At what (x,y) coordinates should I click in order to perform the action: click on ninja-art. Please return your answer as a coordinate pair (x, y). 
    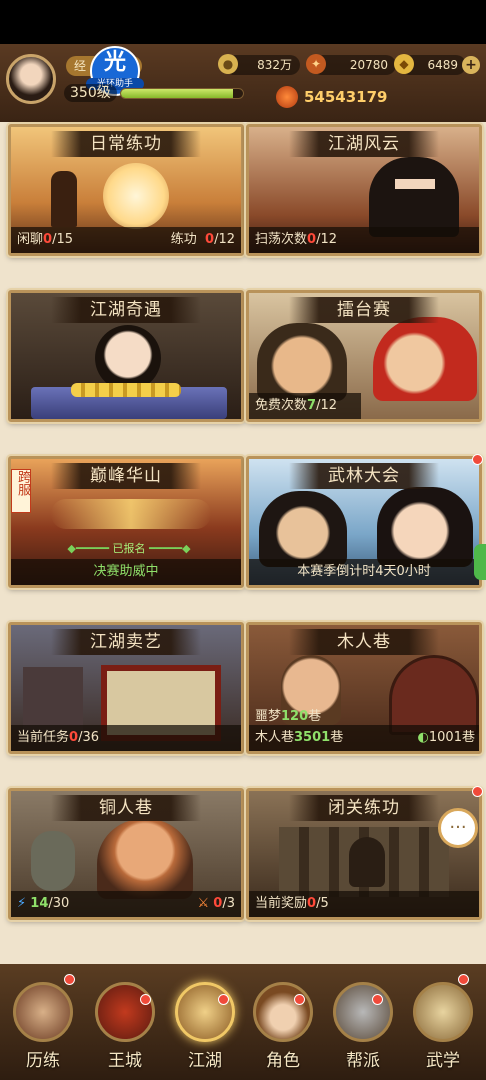
    Looking at the image, I should click on (414, 197).